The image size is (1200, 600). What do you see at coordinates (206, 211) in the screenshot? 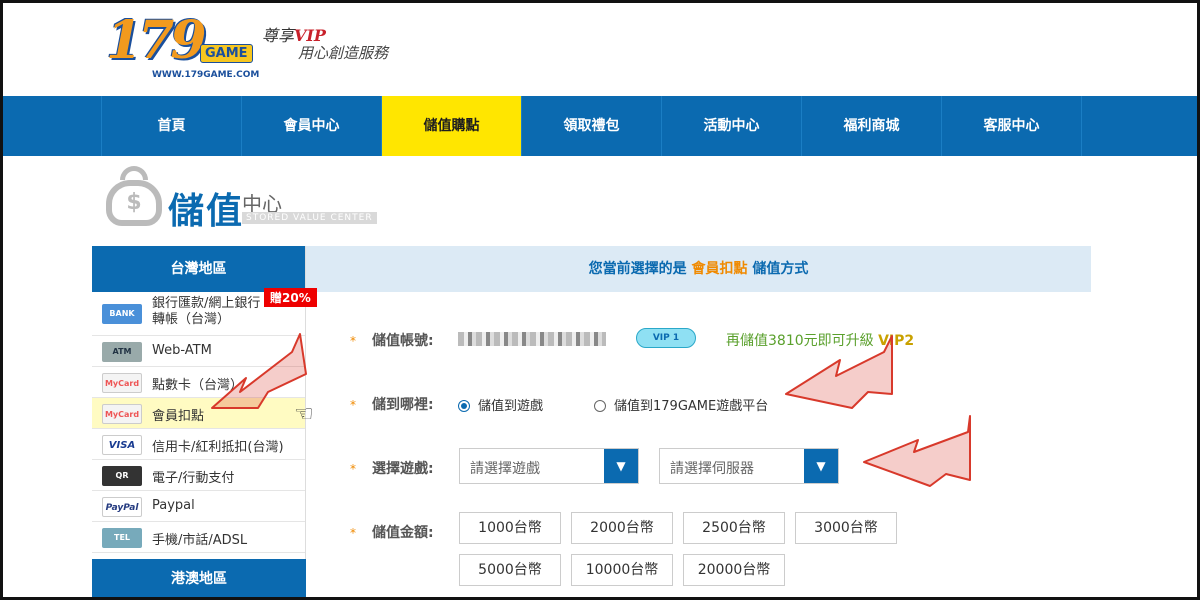
I see `page-title: 儲值` at bounding box center [206, 211].